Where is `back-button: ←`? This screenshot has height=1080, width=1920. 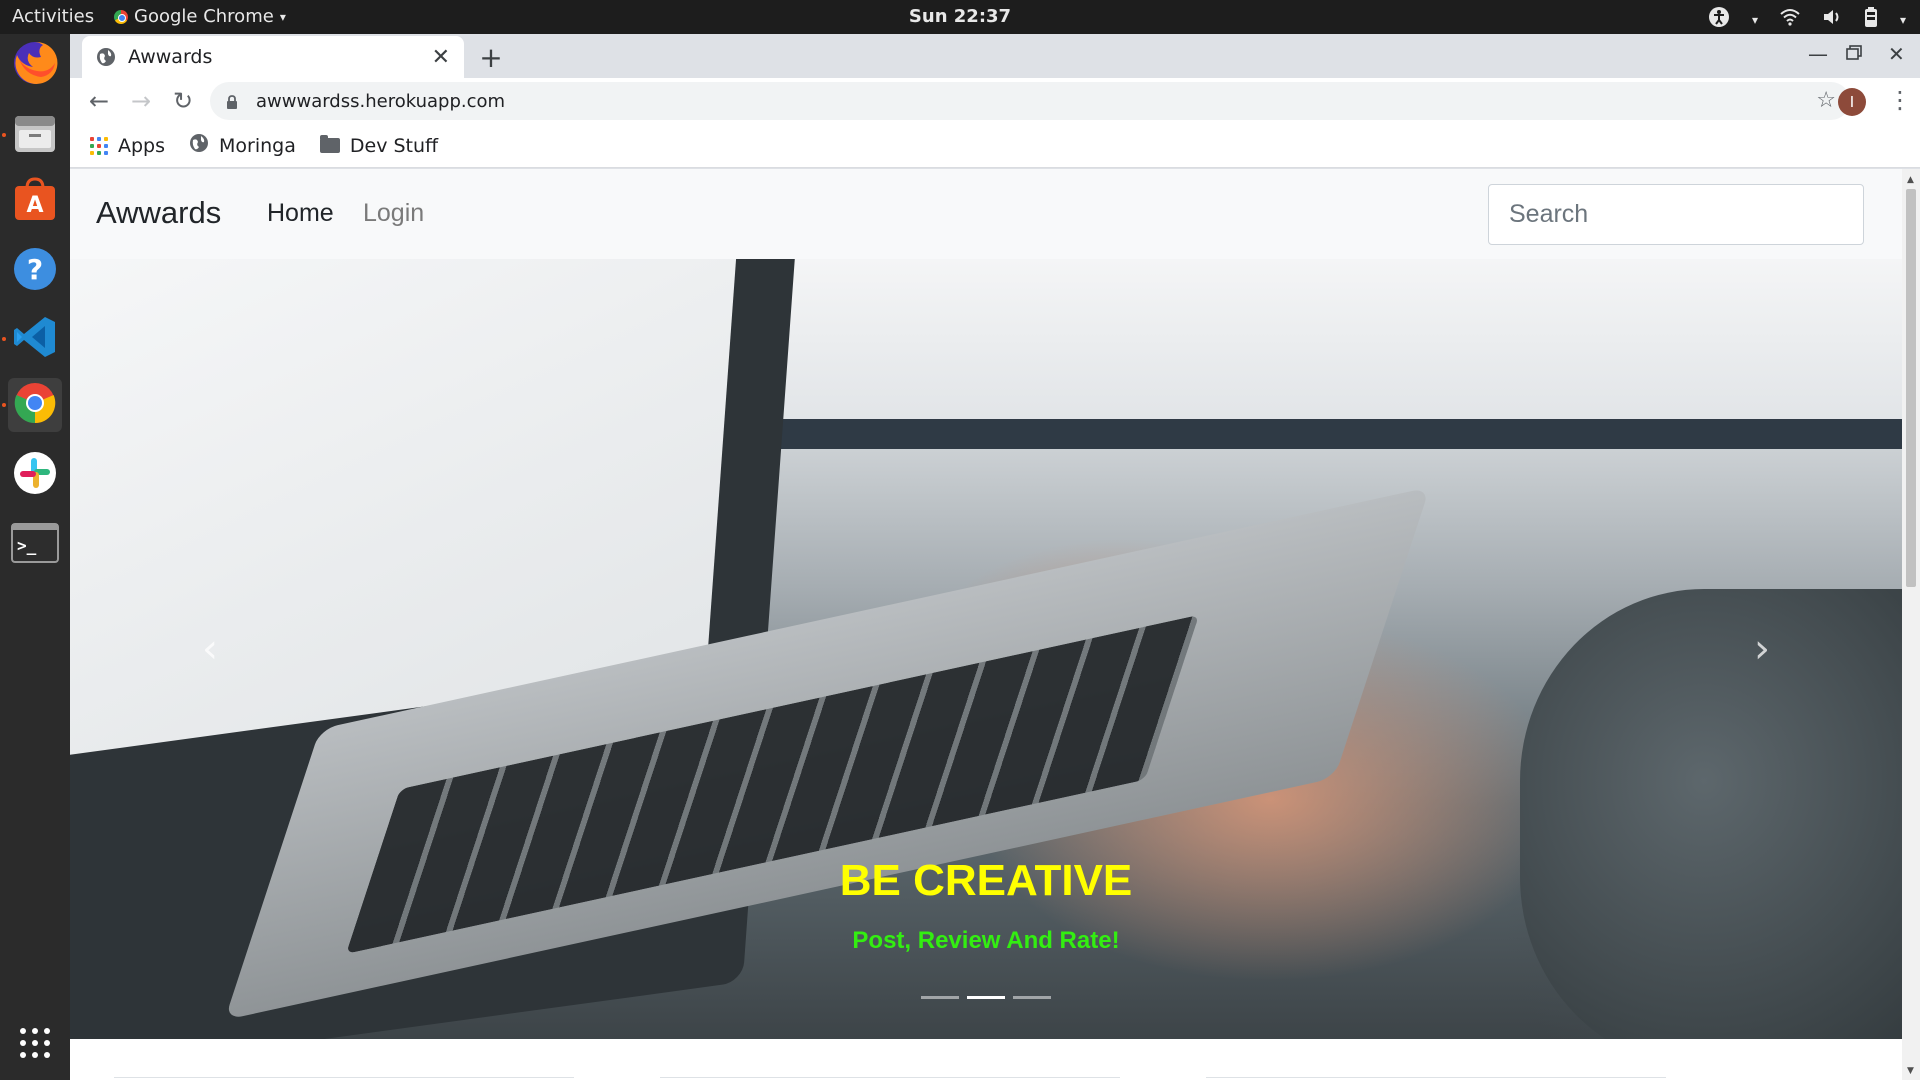
back-button: ← is located at coordinates (99, 101).